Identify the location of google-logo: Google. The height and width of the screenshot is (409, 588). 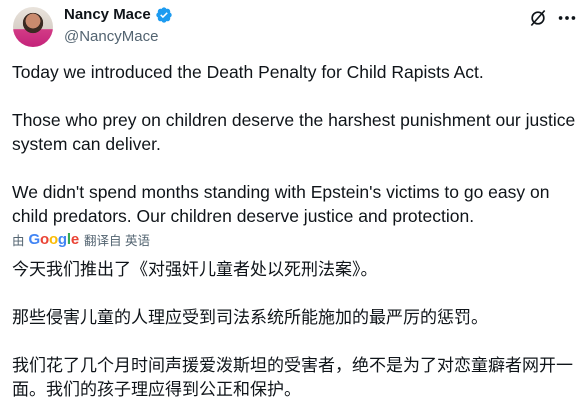
(54, 239).